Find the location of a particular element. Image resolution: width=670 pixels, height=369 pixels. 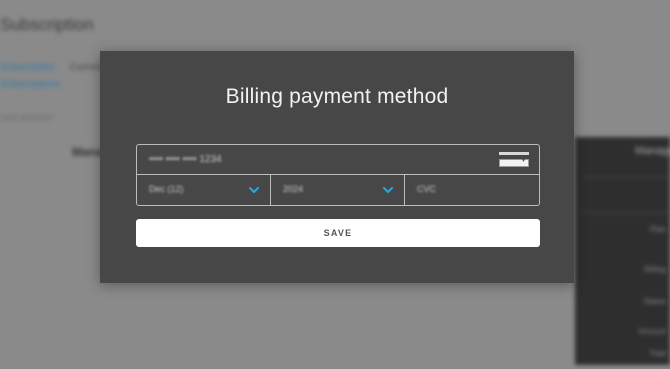

side-panel-line: Amount is located at coordinates (652, 331).